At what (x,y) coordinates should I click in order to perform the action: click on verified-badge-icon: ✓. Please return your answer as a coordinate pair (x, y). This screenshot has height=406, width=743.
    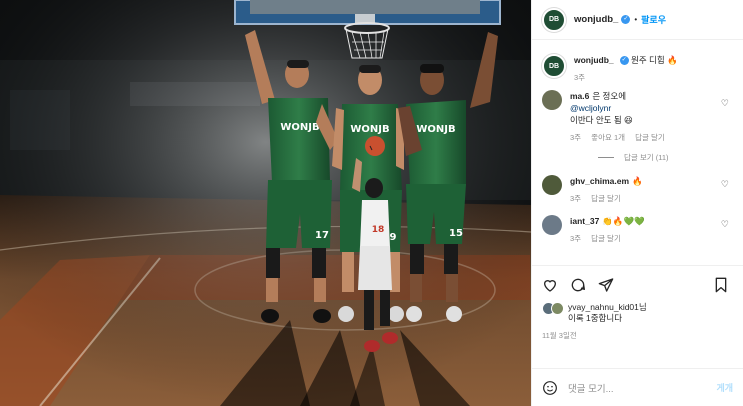
    Looking at the image, I should click on (626, 19).